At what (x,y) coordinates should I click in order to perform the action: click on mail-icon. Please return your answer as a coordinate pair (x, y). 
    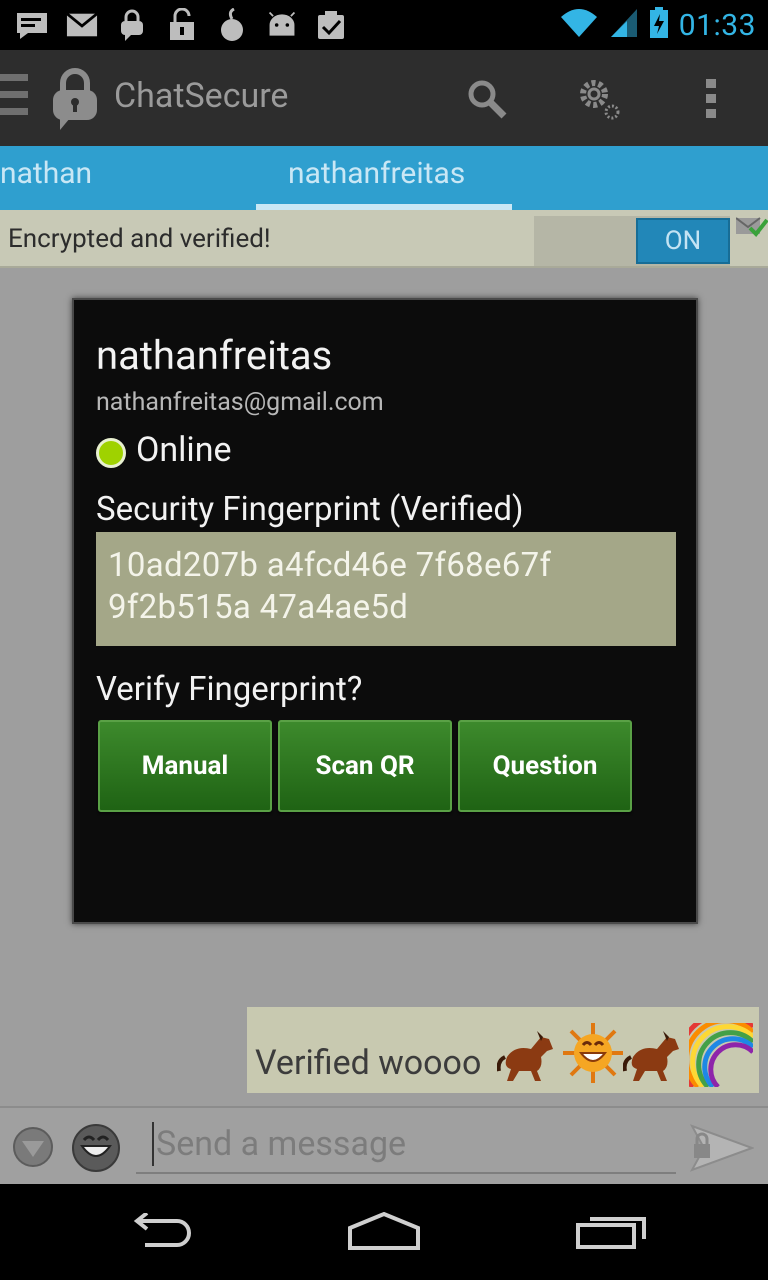
    Looking at the image, I should click on (82, 25).